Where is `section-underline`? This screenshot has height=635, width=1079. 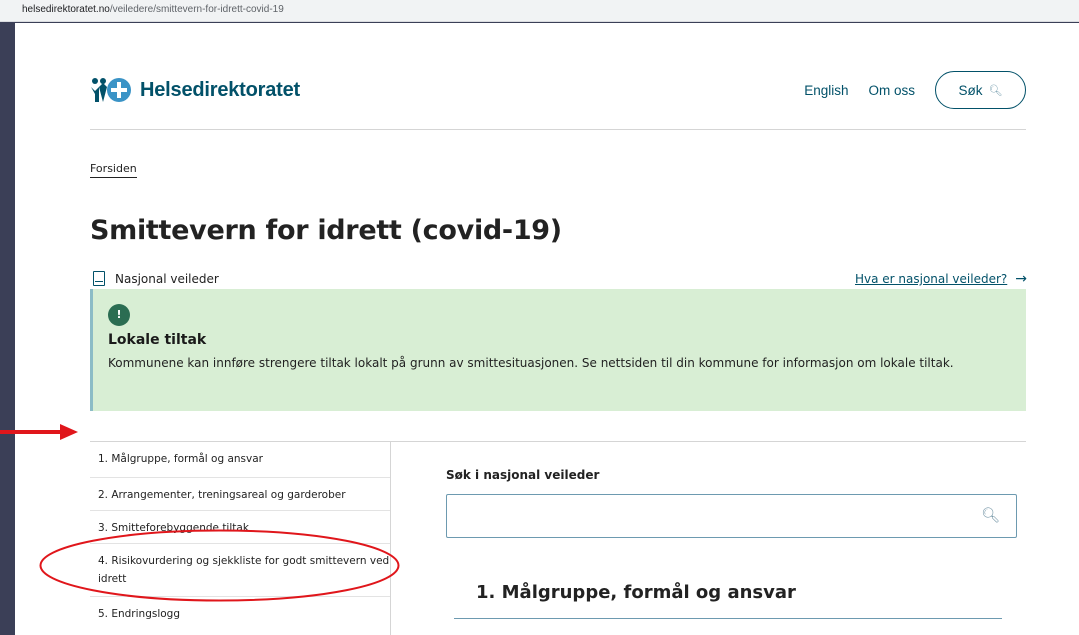
section-underline is located at coordinates (728, 618).